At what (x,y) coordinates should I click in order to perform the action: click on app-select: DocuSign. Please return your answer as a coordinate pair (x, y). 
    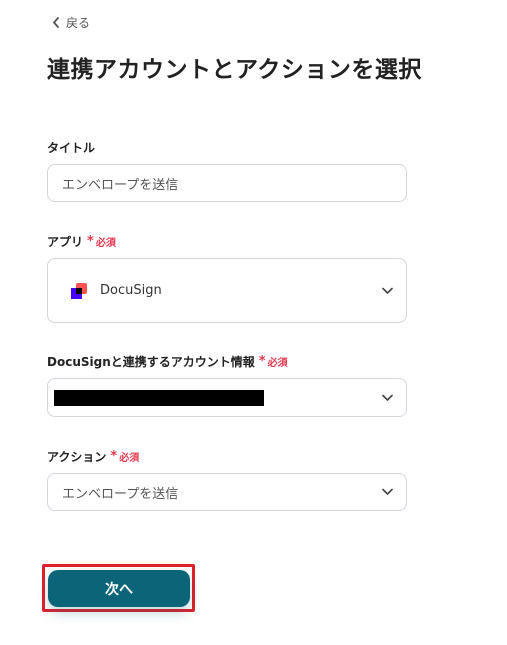
    Looking at the image, I should click on (227, 290).